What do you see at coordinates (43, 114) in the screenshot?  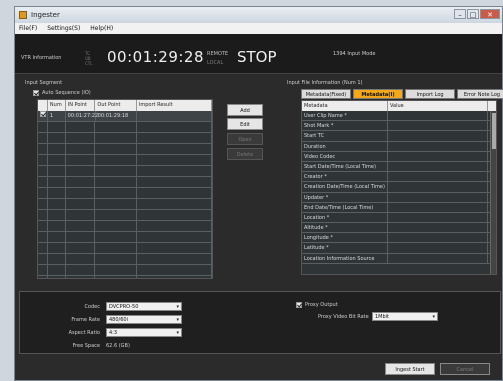 I see `row-checkbox` at bounding box center [43, 114].